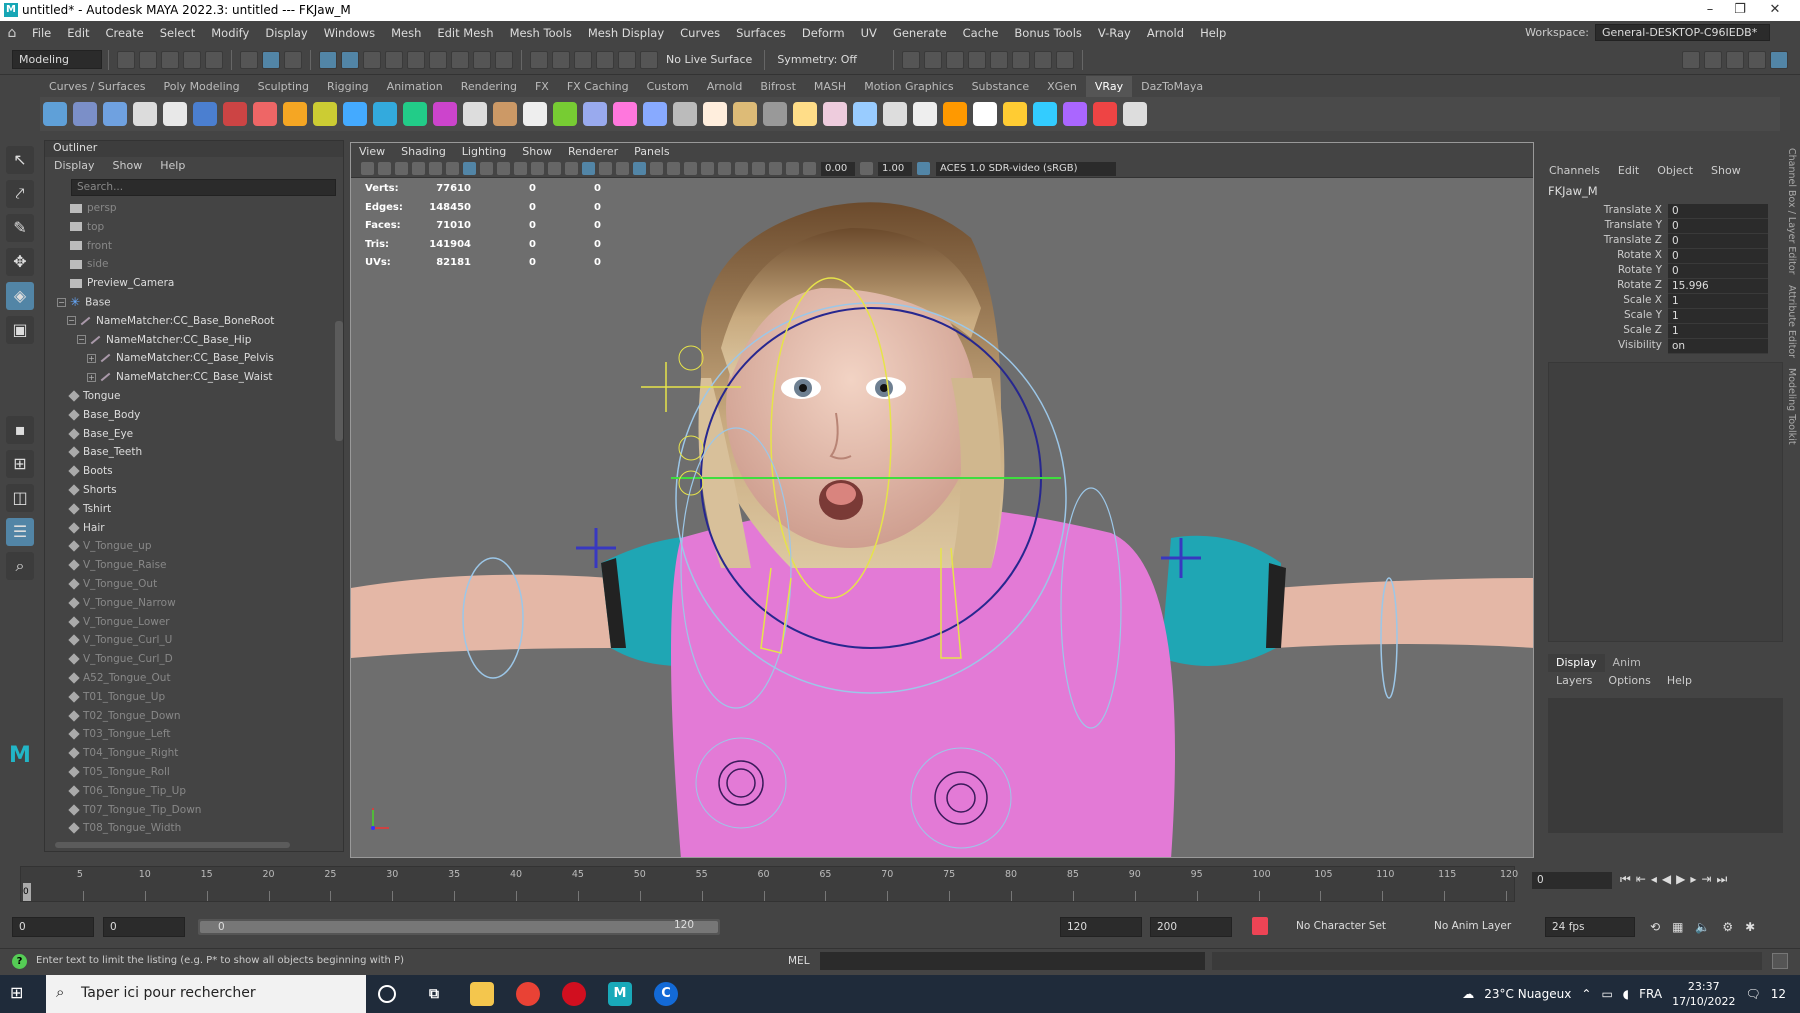 The height and width of the screenshot is (1013, 1800). Describe the element at coordinates (190, 340) in the screenshot. I see `outliner-item: − NameMatcher:CC_Base_Hip` at that location.